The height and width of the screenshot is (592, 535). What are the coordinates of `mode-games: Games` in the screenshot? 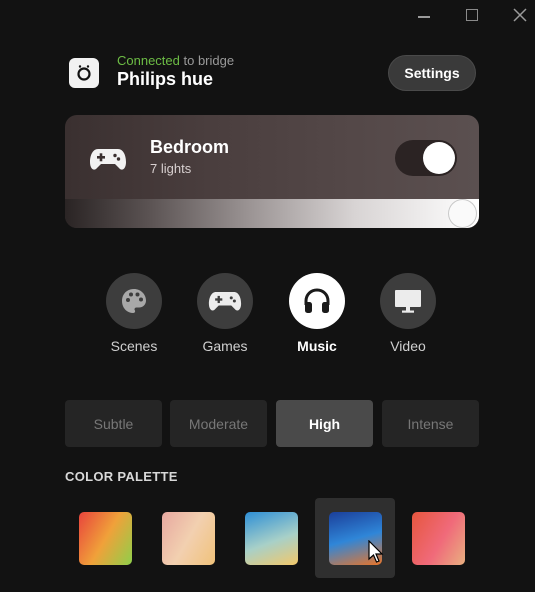 It's located at (225, 313).